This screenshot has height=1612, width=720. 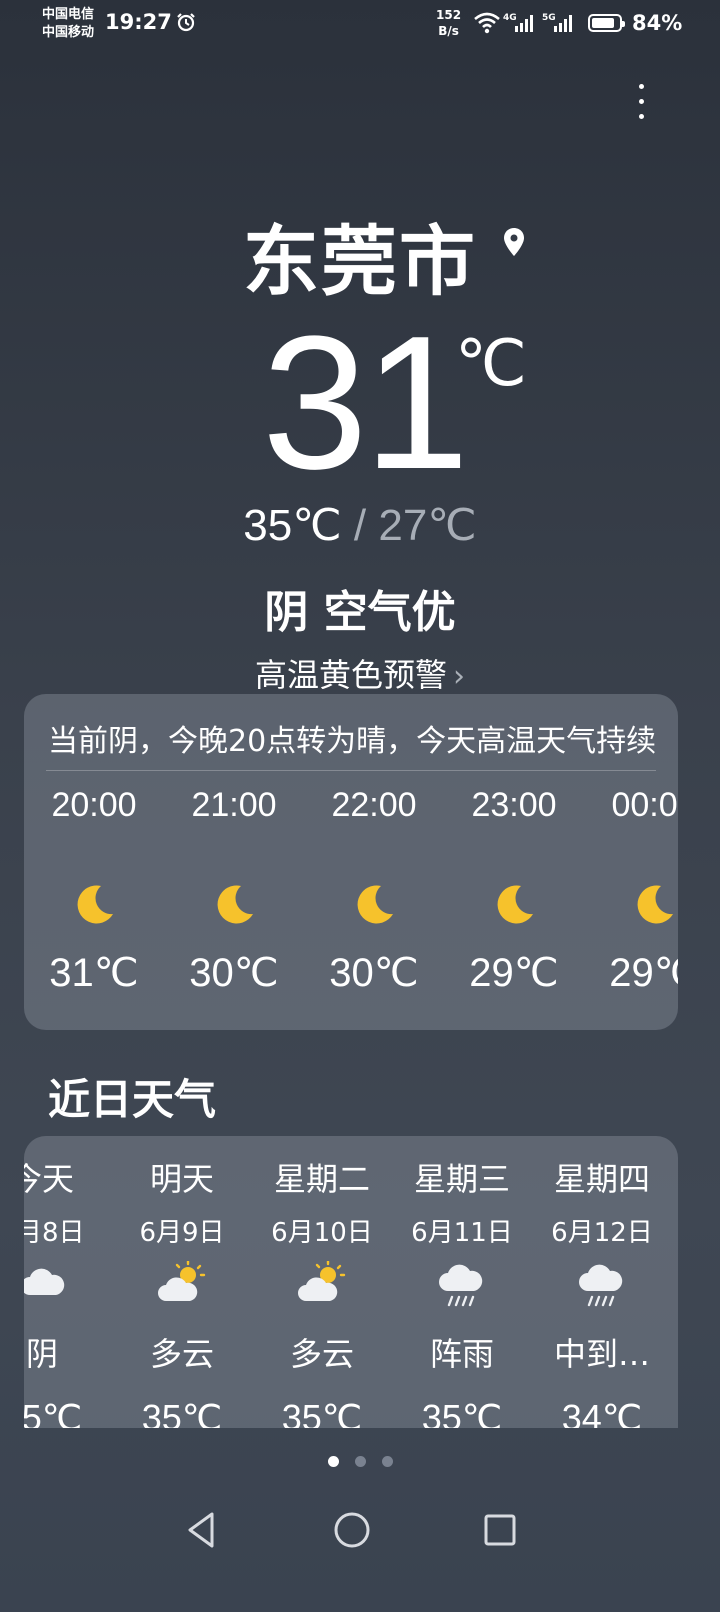 What do you see at coordinates (68, 24) in the screenshot?
I see `carrier-labels: 中国电信 中国移动` at bounding box center [68, 24].